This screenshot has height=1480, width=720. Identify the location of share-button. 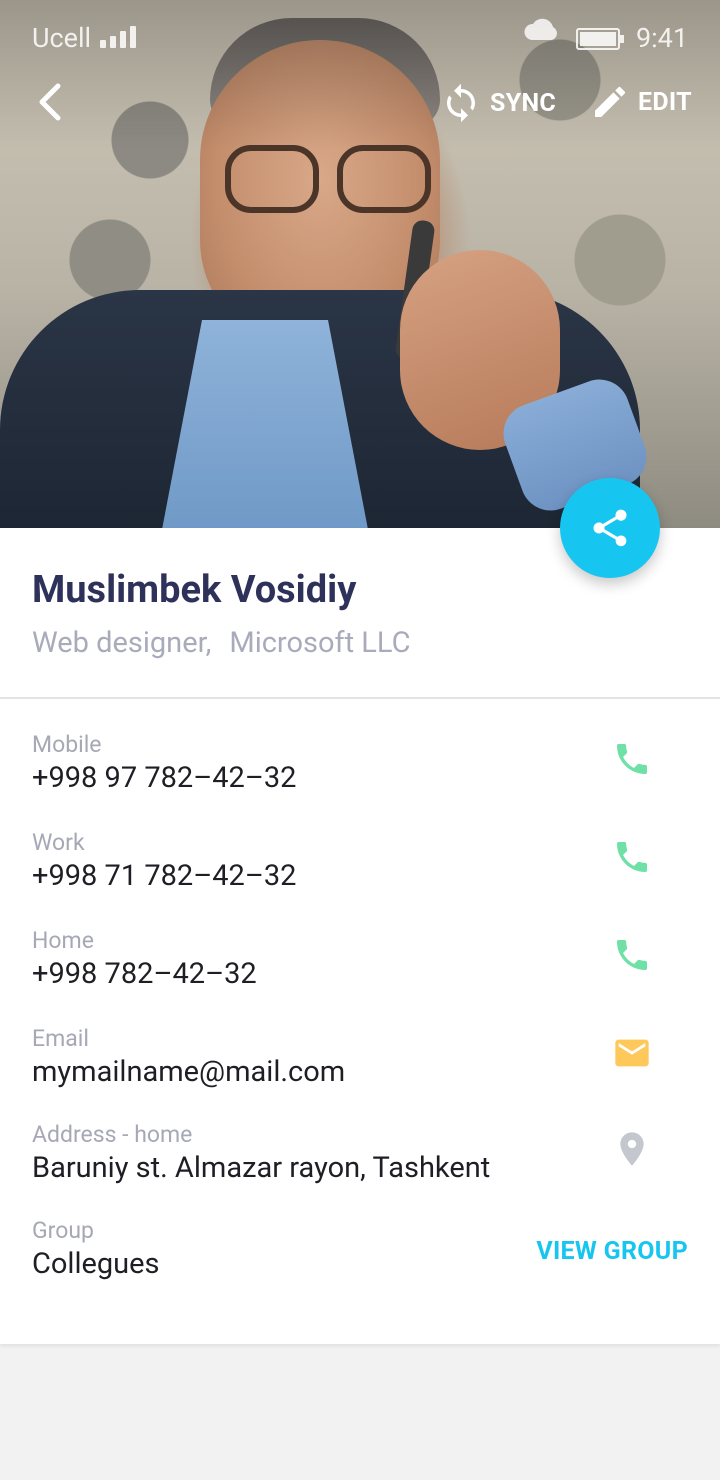
(610, 528).